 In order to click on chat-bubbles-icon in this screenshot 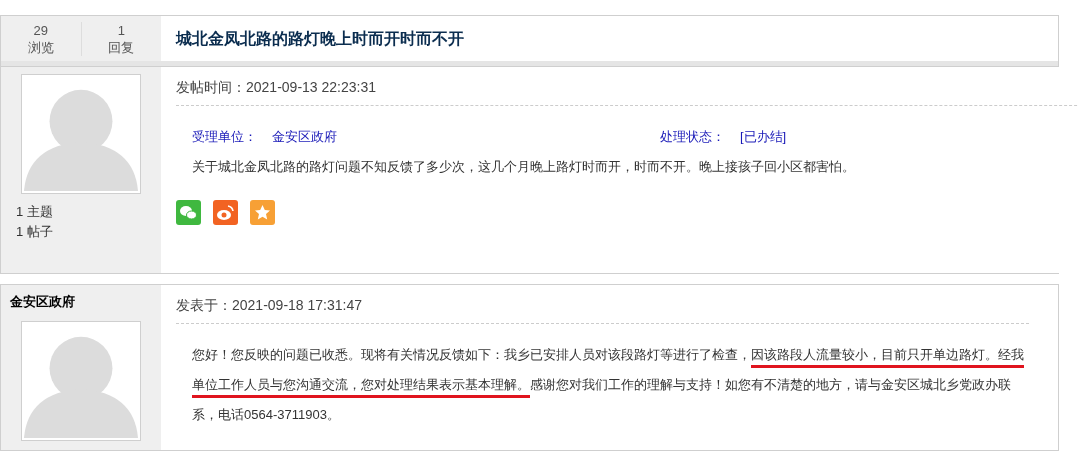, I will do `click(188, 212)`.